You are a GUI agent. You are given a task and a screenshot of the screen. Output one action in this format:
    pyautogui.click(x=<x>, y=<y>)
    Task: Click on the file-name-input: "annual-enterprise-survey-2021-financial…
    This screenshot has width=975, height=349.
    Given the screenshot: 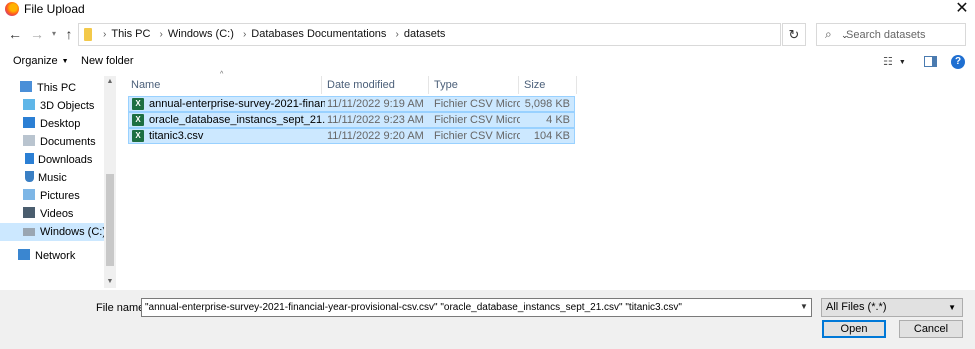 What is the action you would take?
    pyautogui.click(x=476, y=307)
    